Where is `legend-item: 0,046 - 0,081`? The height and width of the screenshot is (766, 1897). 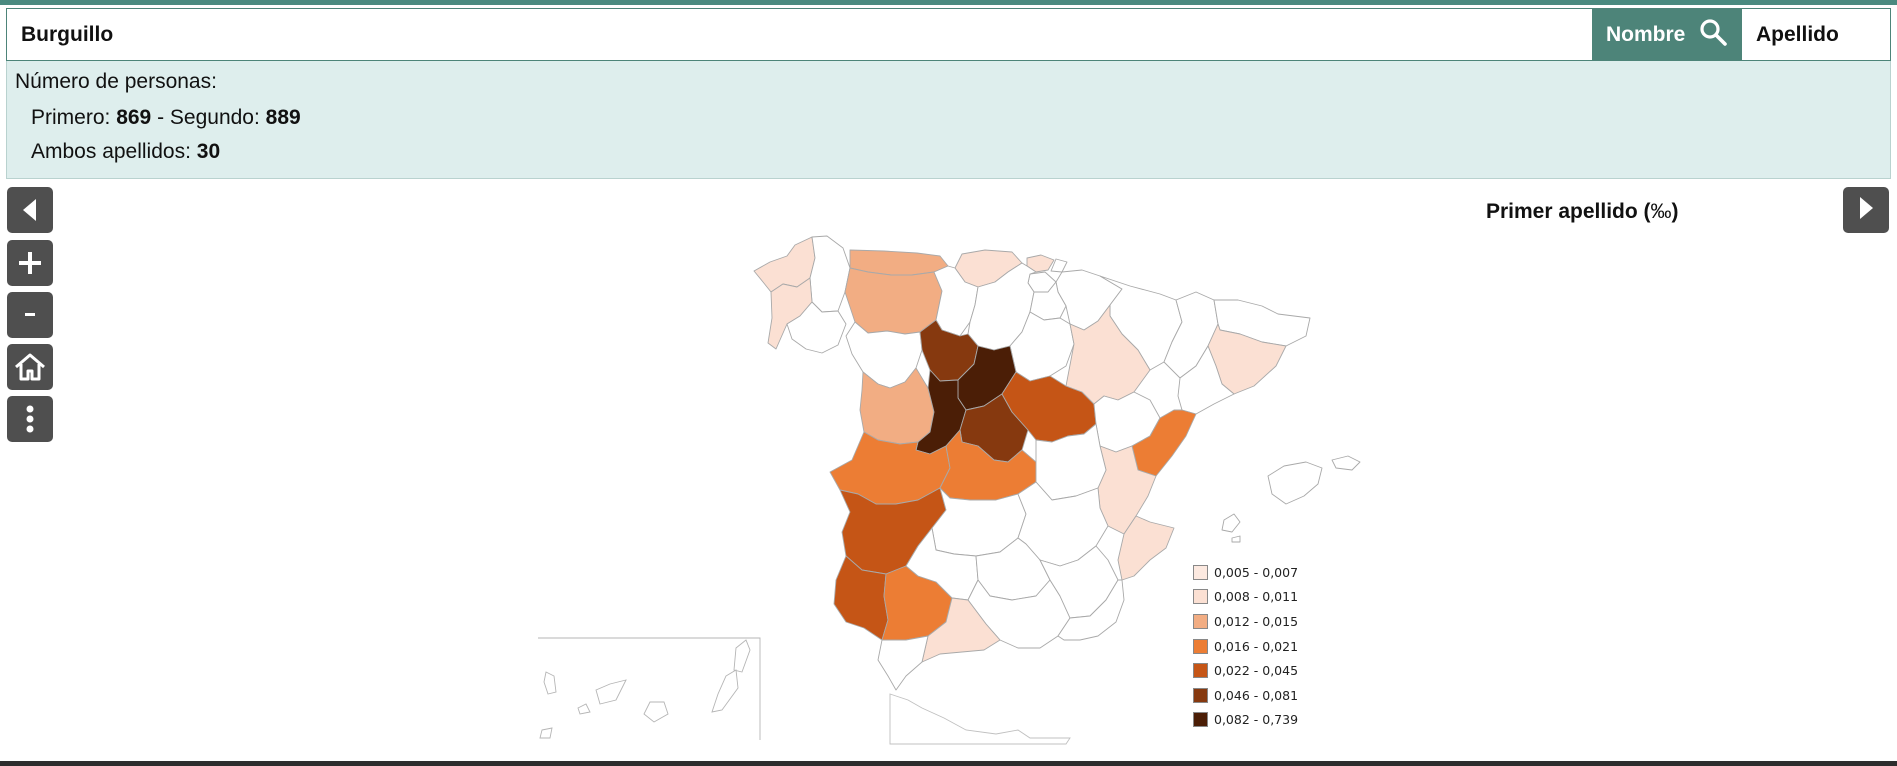
legend-item: 0,046 - 0,081 is located at coordinates (1245, 695).